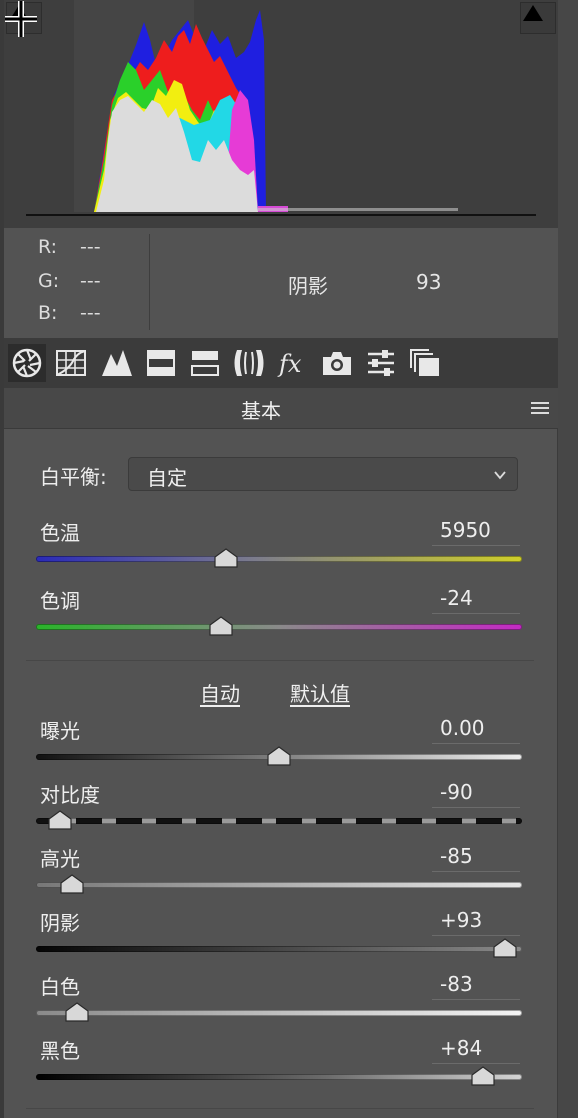  Describe the element at coordinates (280, 1108) in the screenshot. I see `section-divider-bottom` at that location.